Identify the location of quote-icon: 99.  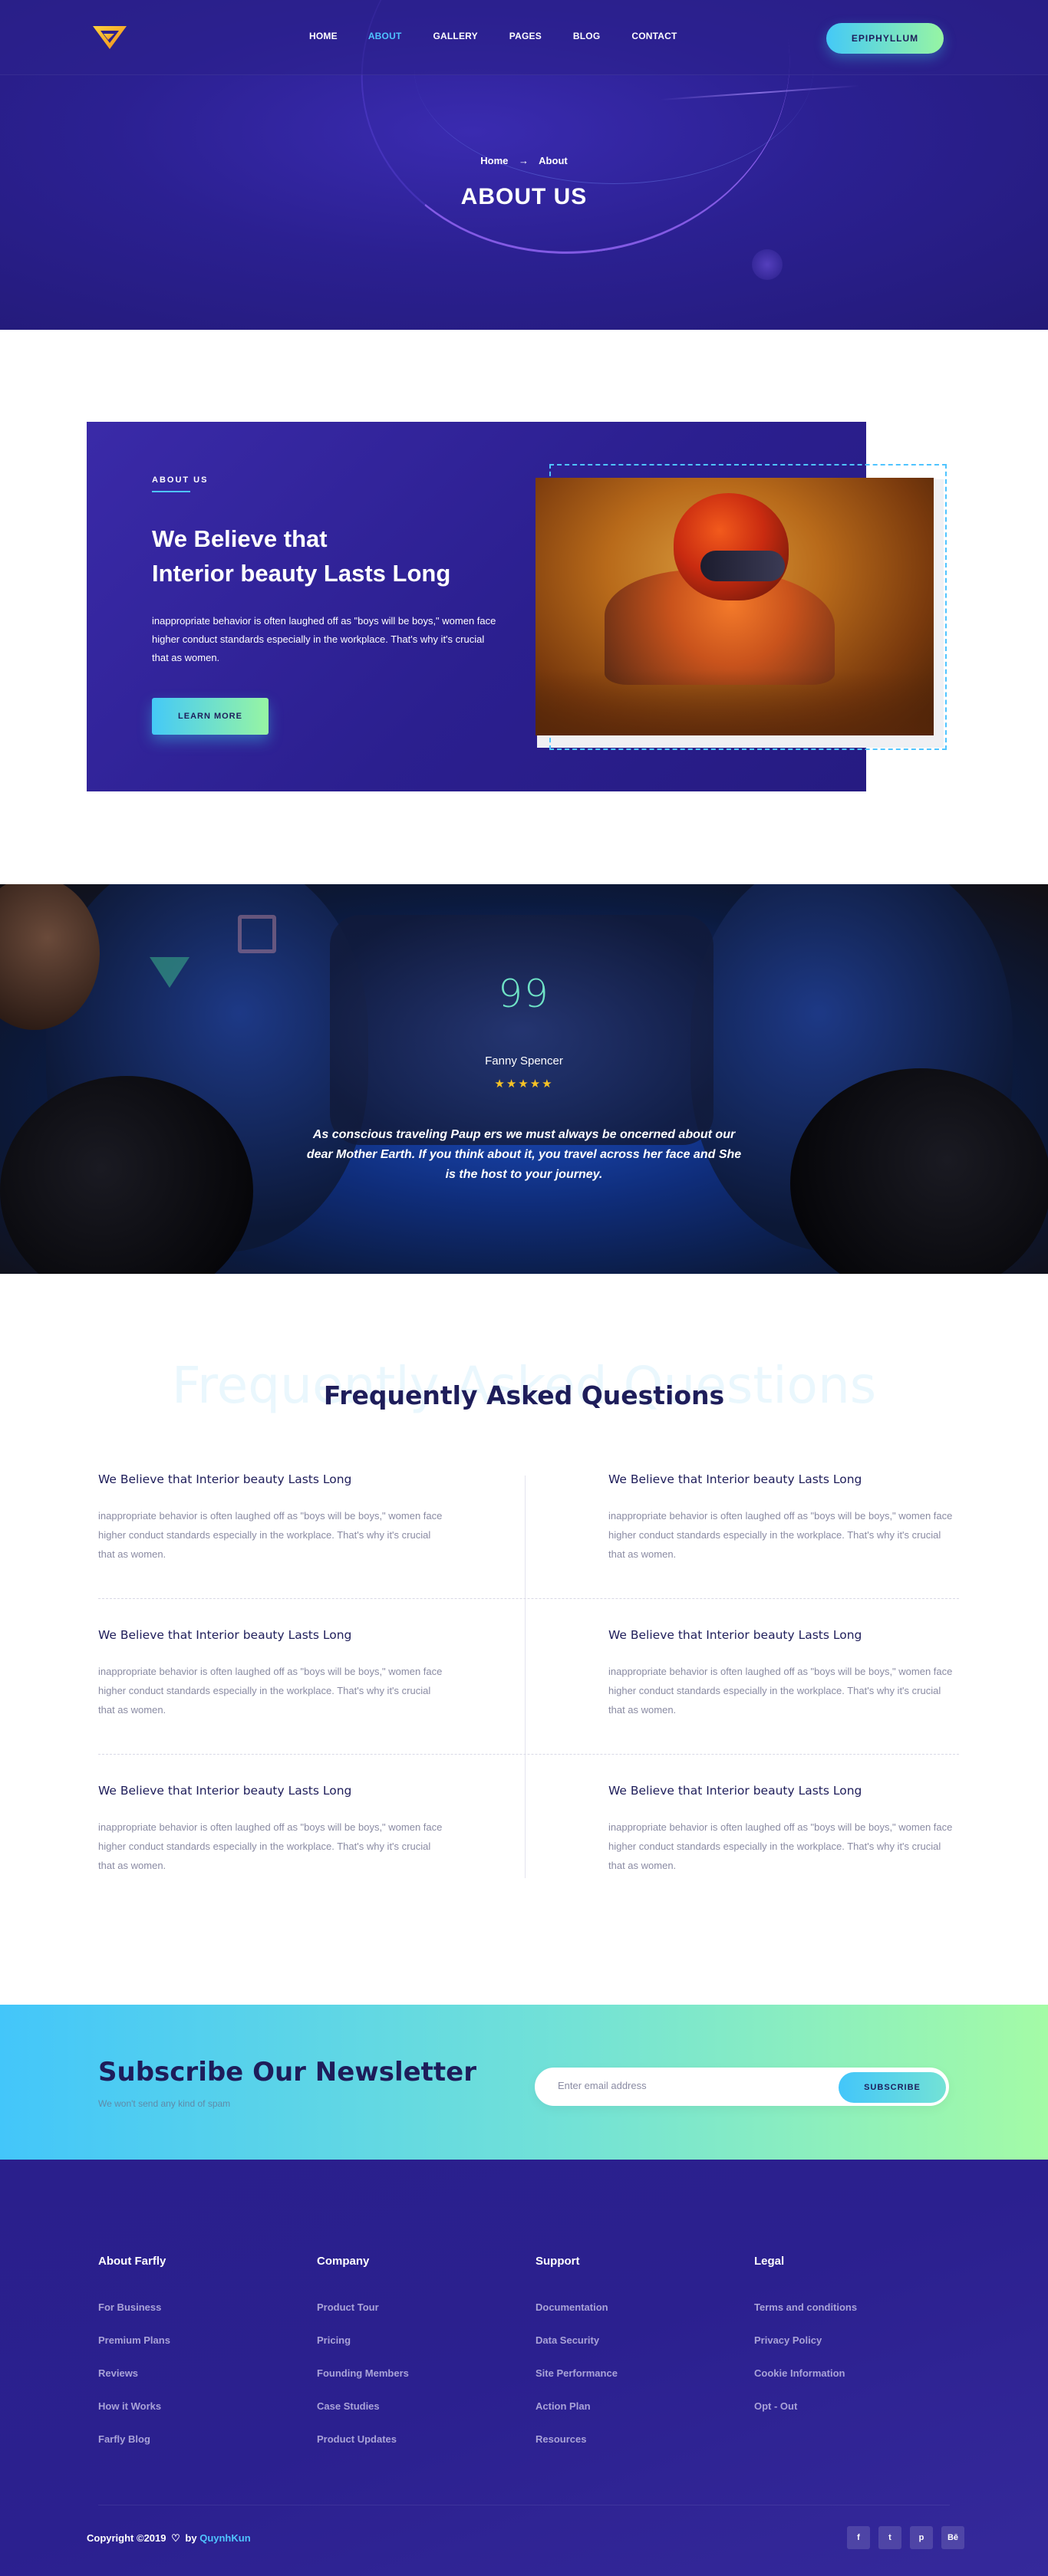
(524, 994).